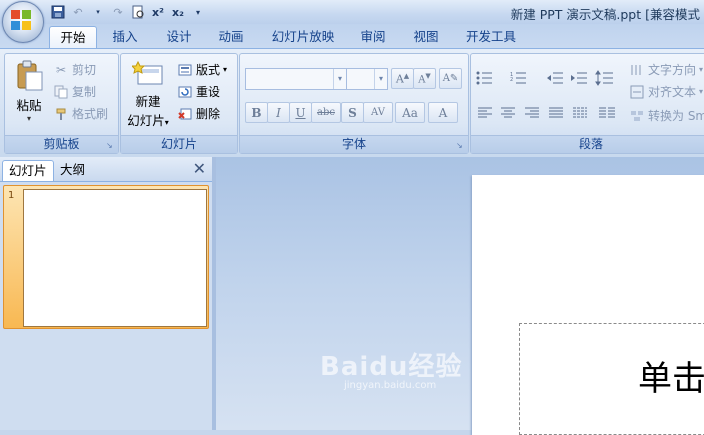  What do you see at coordinates (29, 105) in the screenshot?
I see `paste-label: 粘贴` at bounding box center [29, 105].